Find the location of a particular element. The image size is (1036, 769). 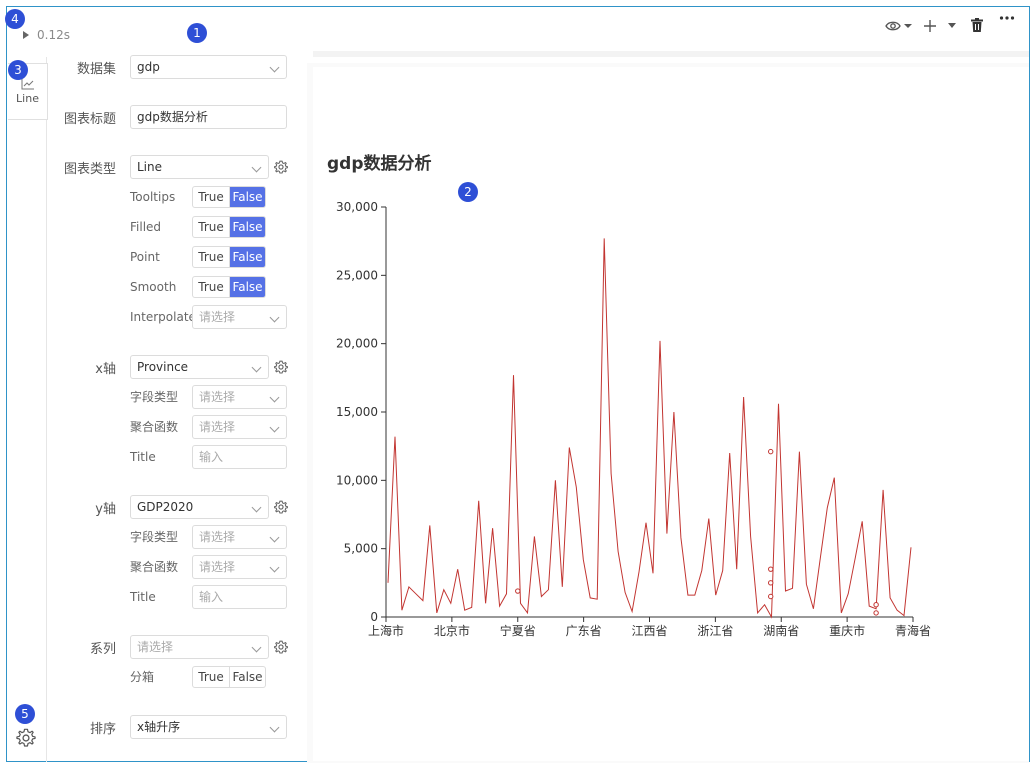

filled-label: Filled is located at coordinates (146, 227).